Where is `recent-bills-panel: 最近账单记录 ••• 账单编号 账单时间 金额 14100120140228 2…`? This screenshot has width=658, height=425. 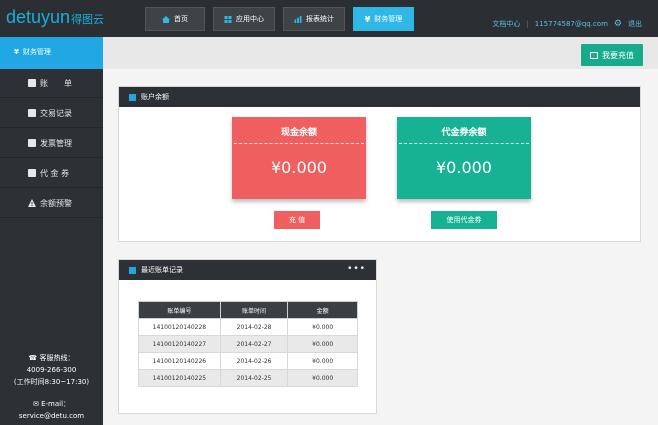
recent-bills-panel: 最近账单记录 ••• 账单编号 账单时间 金额 14100120140228 2… is located at coordinates (247, 336).